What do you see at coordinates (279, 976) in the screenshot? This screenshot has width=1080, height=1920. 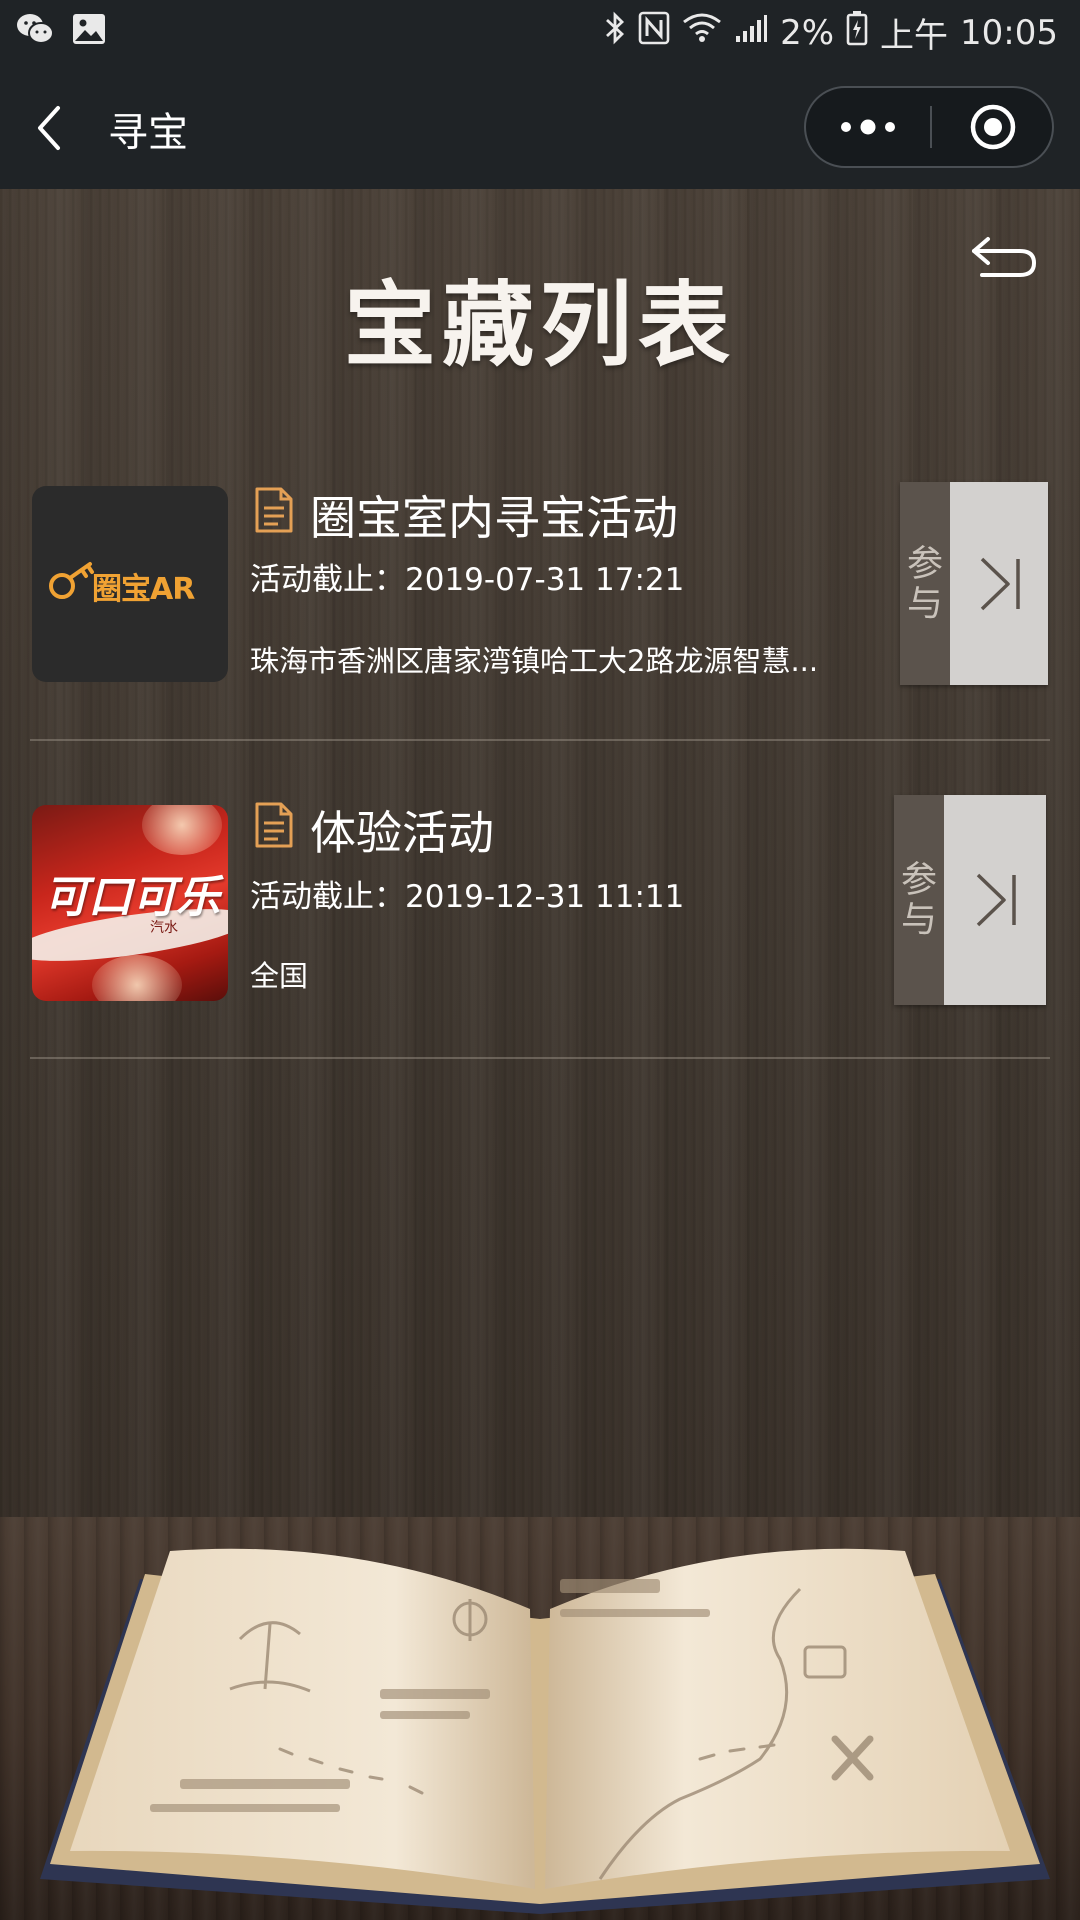 I see `activity-address: 全国` at bounding box center [279, 976].